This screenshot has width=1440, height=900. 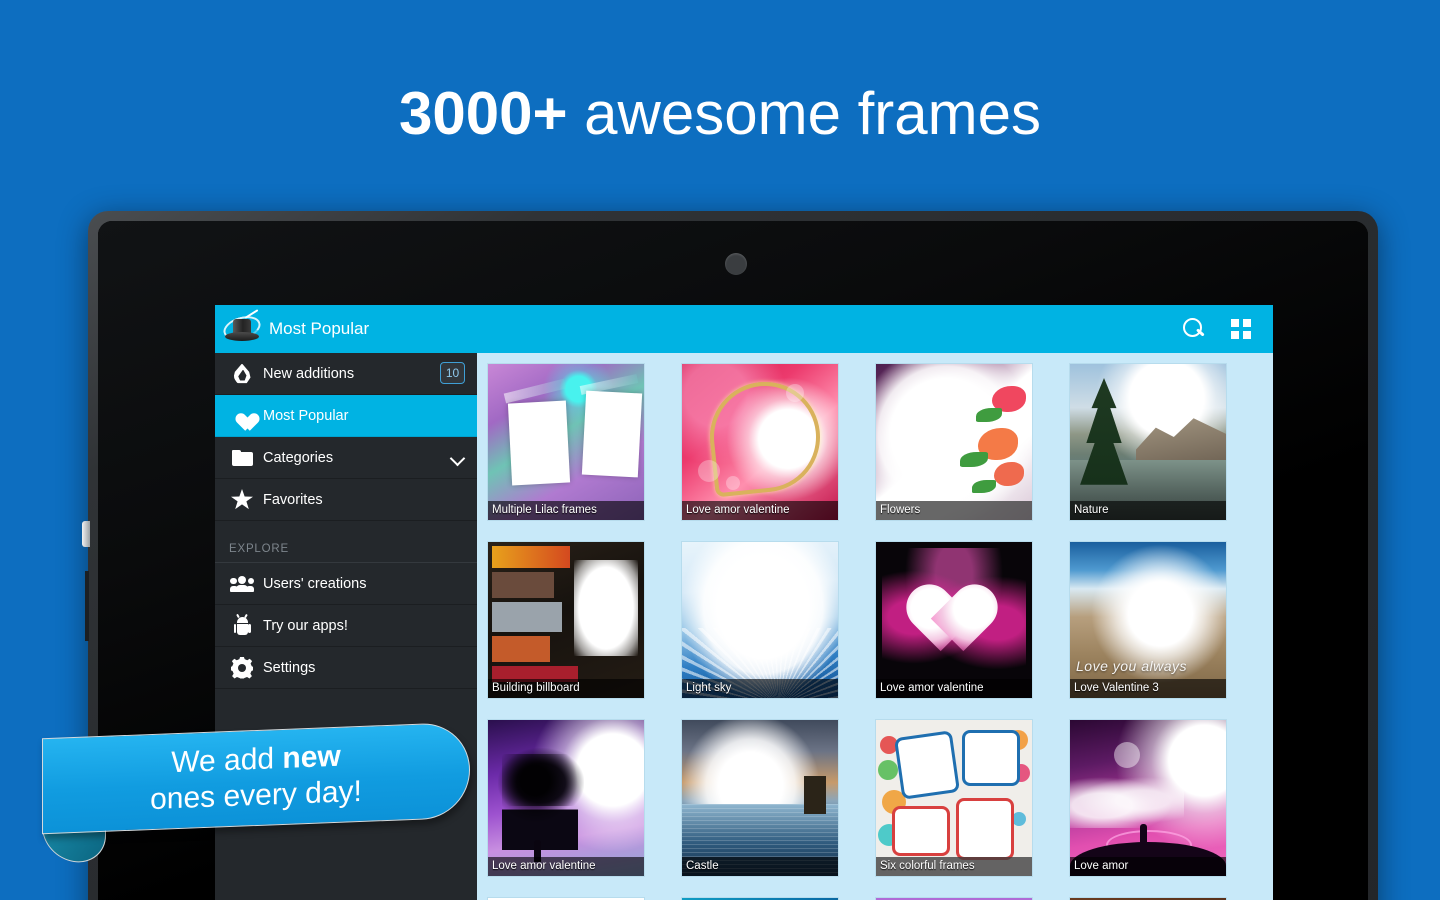 I want to click on sidebar-item-label: Most Popular, so click(x=306, y=415).